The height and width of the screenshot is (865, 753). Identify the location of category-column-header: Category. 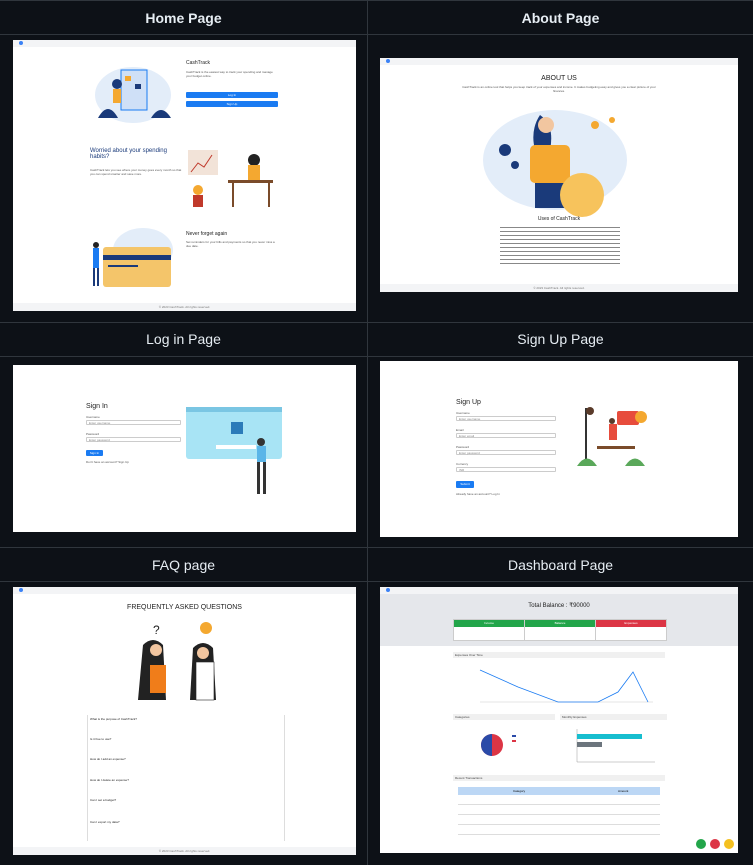
(519, 791).